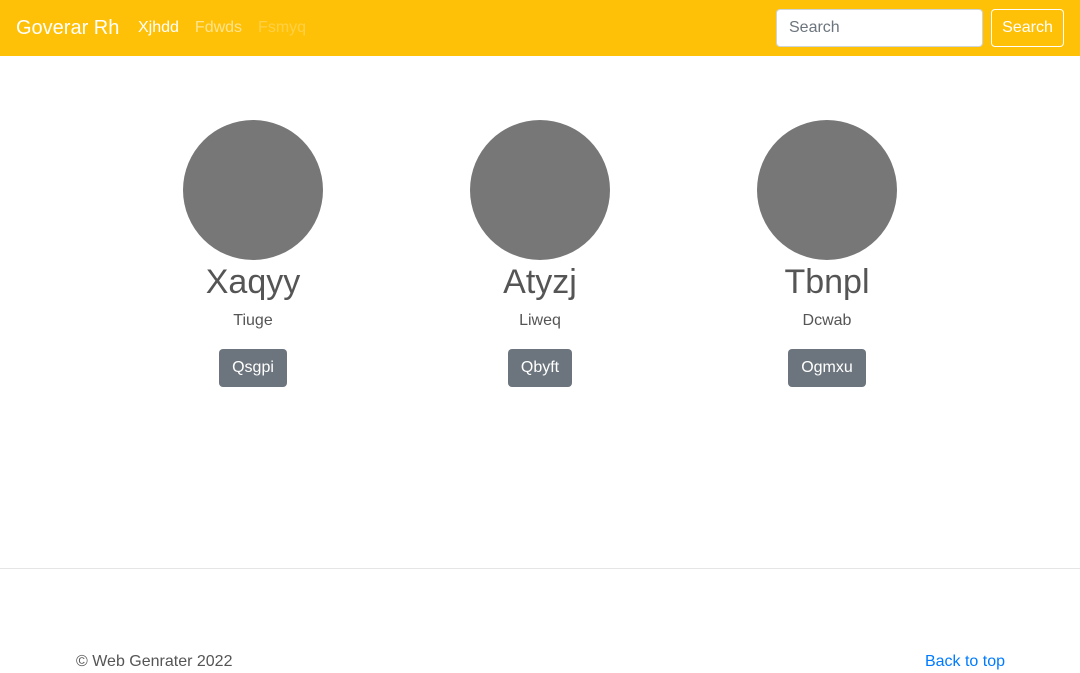 The height and width of the screenshot is (673, 1080). I want to click on person-card: Atyzj Liweq Qbyft, so click(540, 253).